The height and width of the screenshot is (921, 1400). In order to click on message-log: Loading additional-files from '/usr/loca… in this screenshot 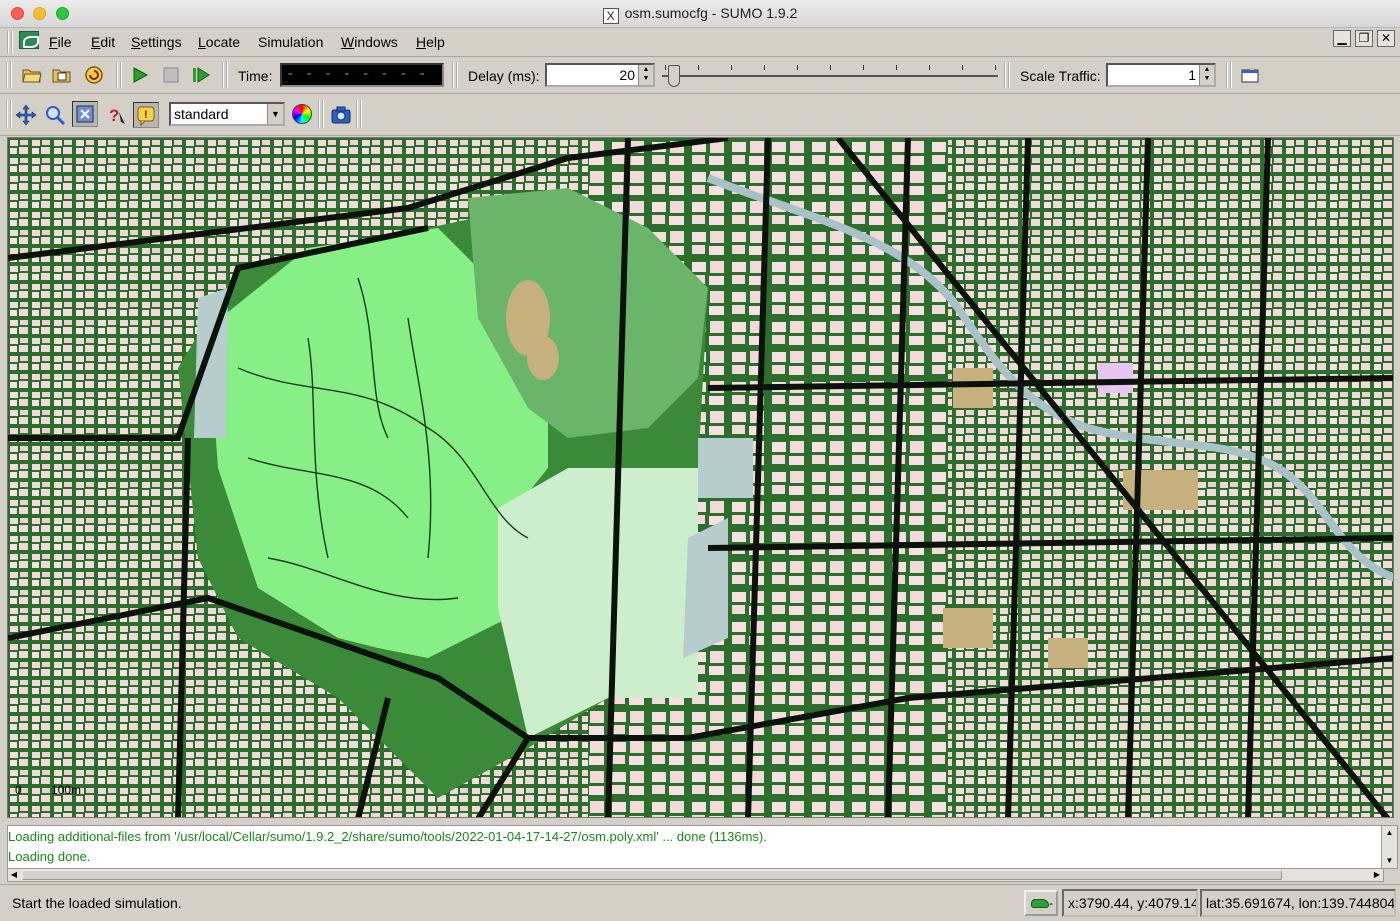, I will do `click(702, 847)`.